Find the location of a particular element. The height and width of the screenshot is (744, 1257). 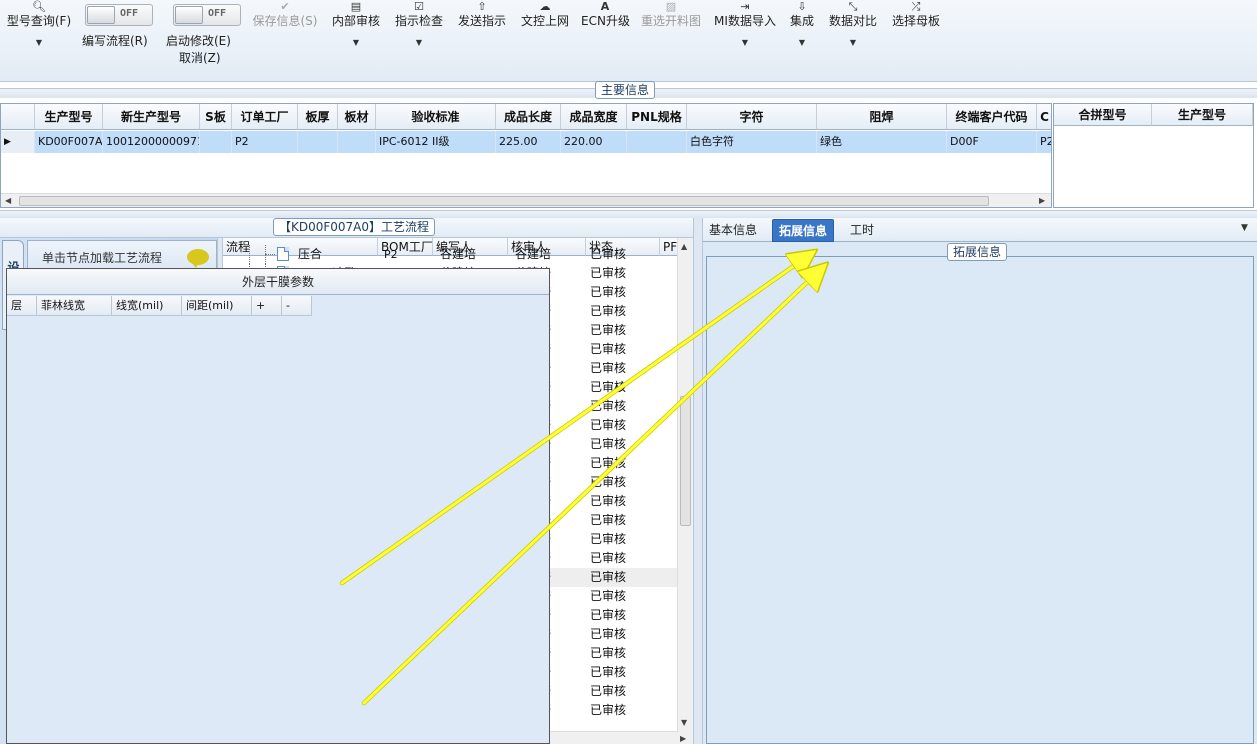

col-header: 阻焊 is located at coordinates (882, 117).